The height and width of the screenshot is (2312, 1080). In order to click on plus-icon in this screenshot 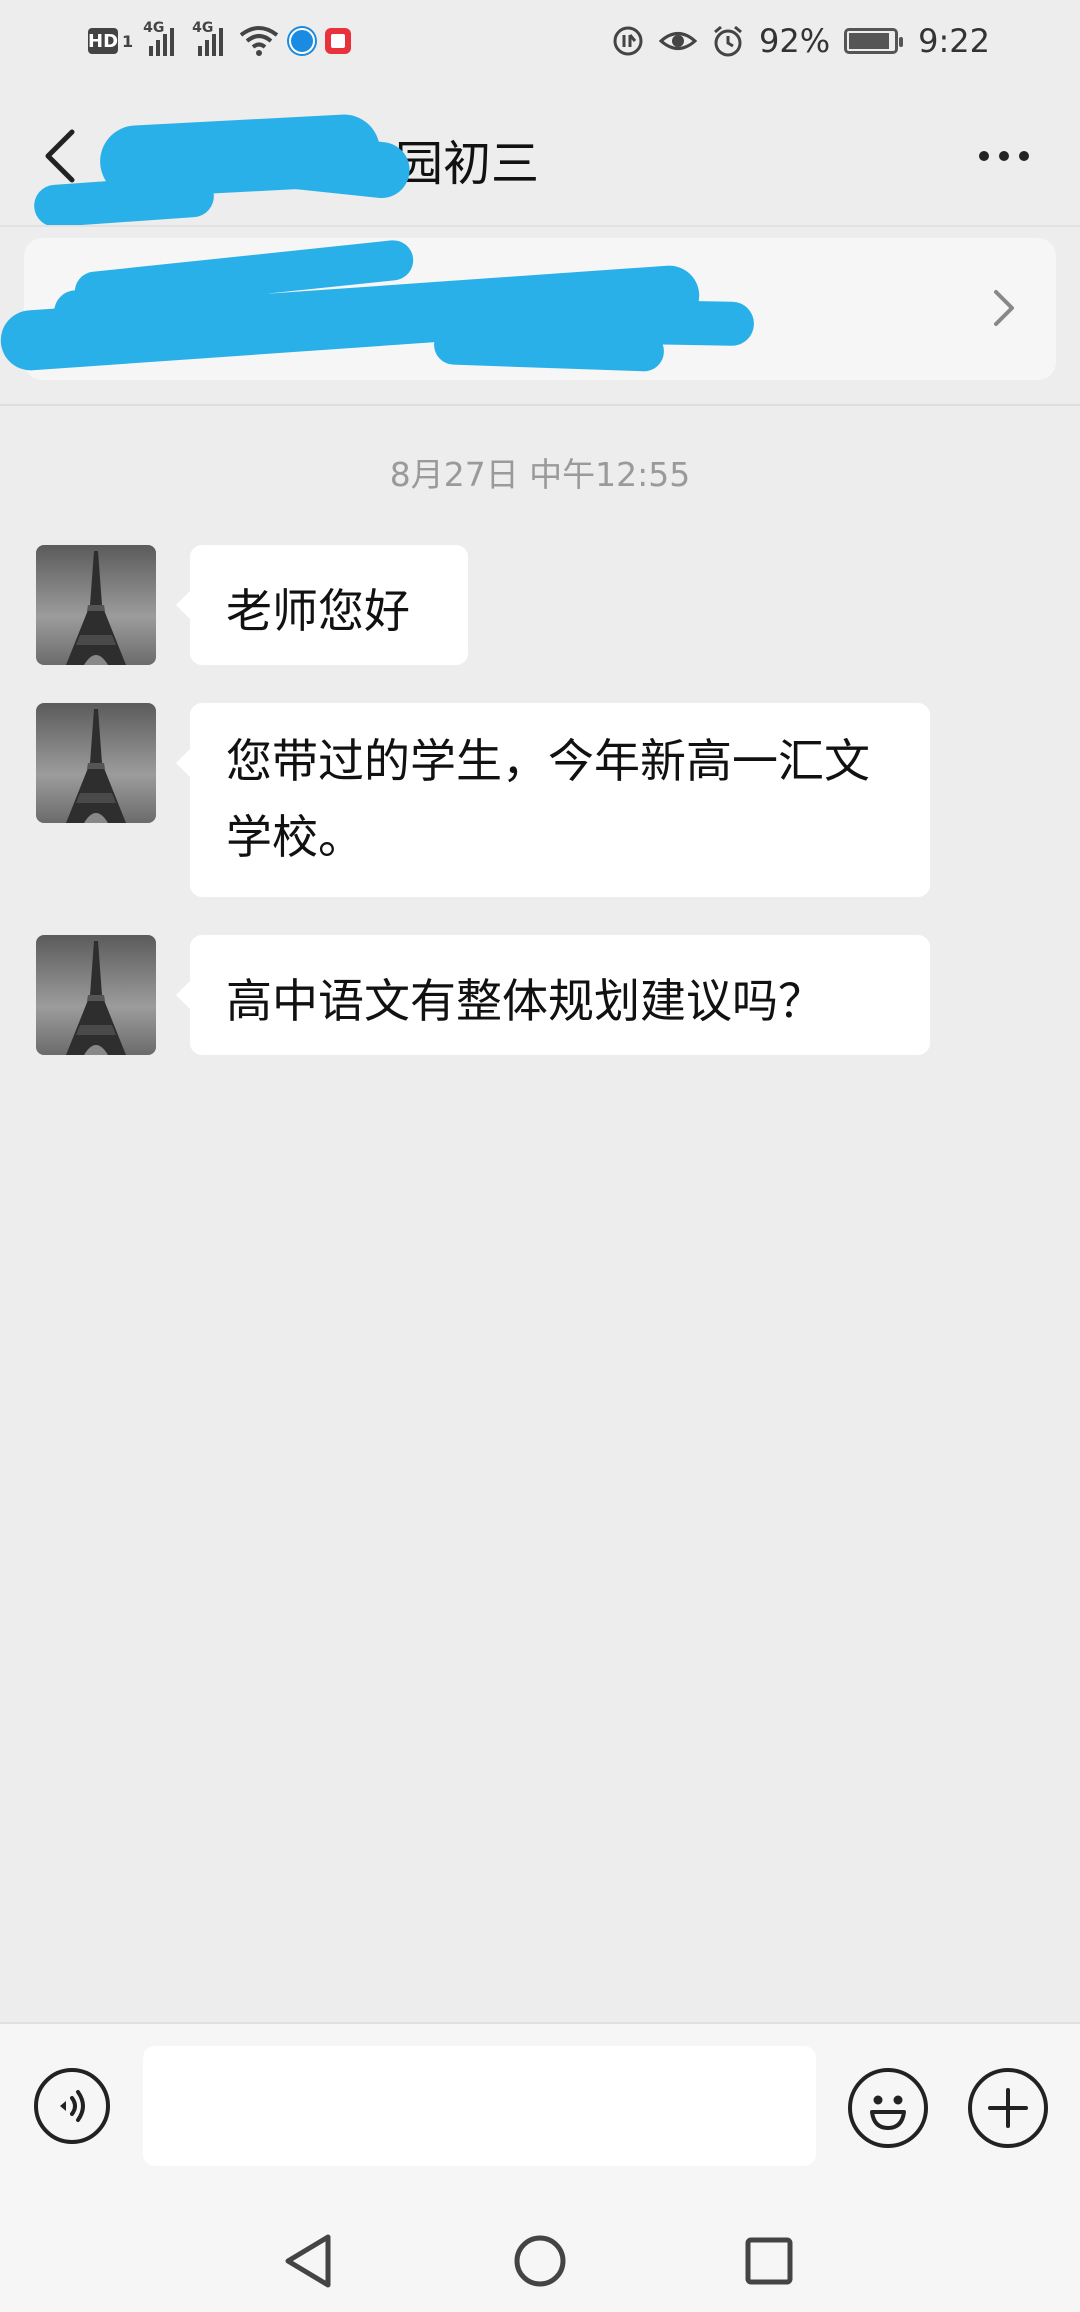, I will do `click(1008, 2108)`.